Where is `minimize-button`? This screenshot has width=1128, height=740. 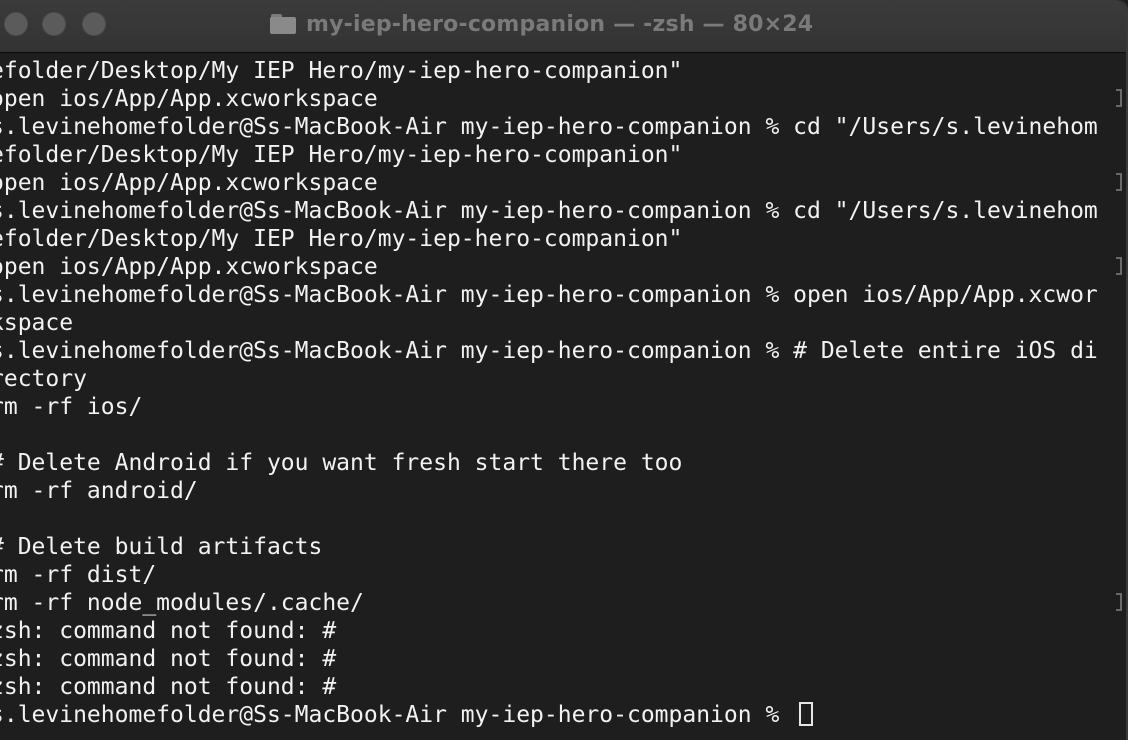
minimize-button is located at coordinates (54, 24).